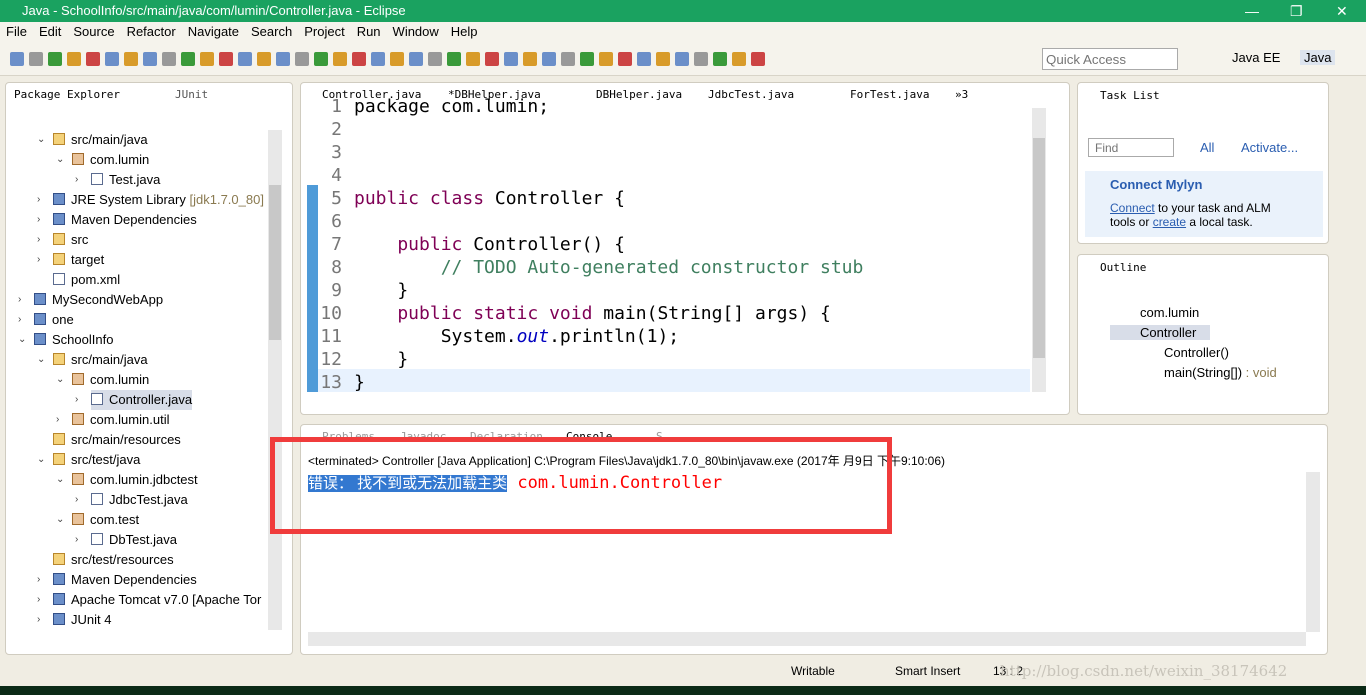 The height and width of the screenshot is (695, 1366). I want to click on editor-tab: ForTest.java, so click(889, 95).